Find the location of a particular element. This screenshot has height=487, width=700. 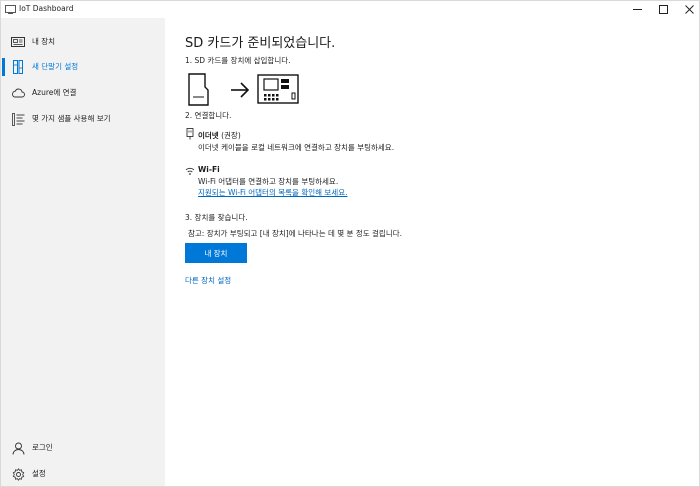

supported-wifi-adapters-link: 지원되는 Wi-Fi 어댑터의 목록을 확인해 보세요. is located at coordinates (273, 192).